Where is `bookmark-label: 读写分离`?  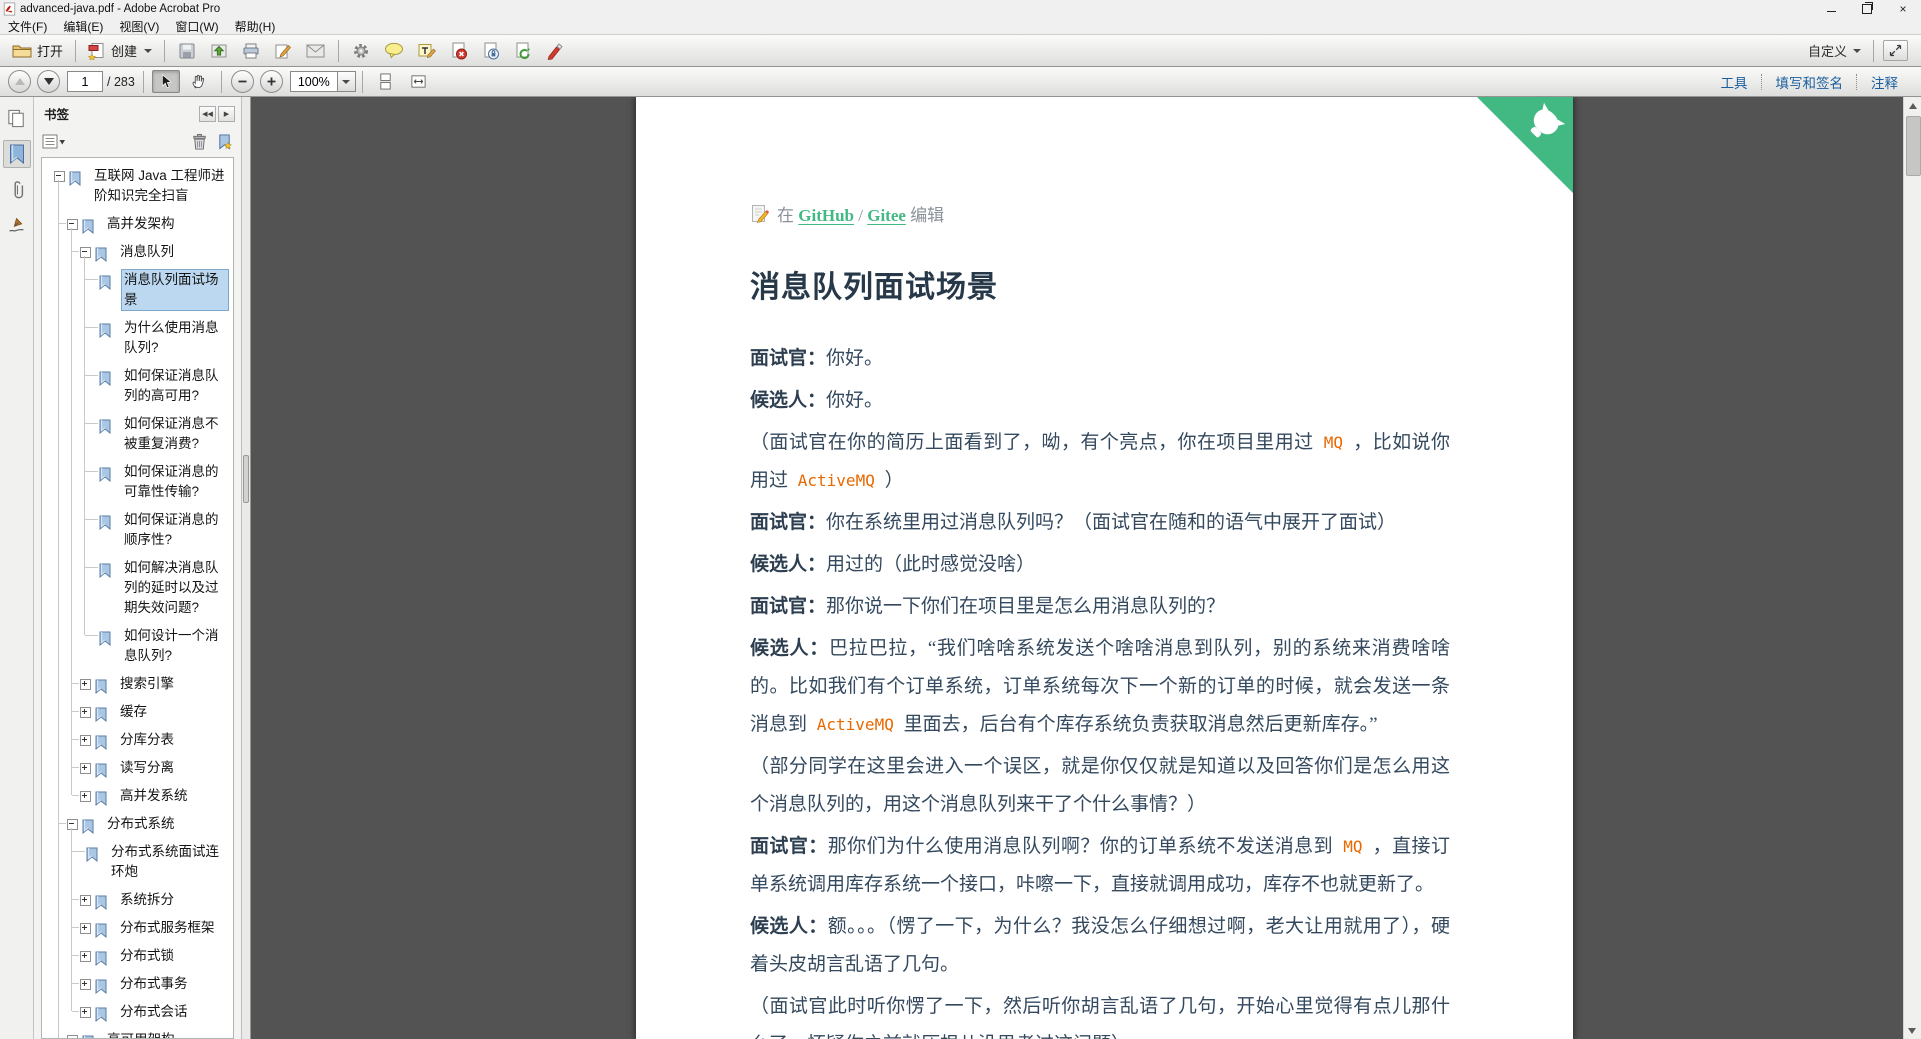
bookmark-label: 读写分离 is located at coordinates (147, 768).